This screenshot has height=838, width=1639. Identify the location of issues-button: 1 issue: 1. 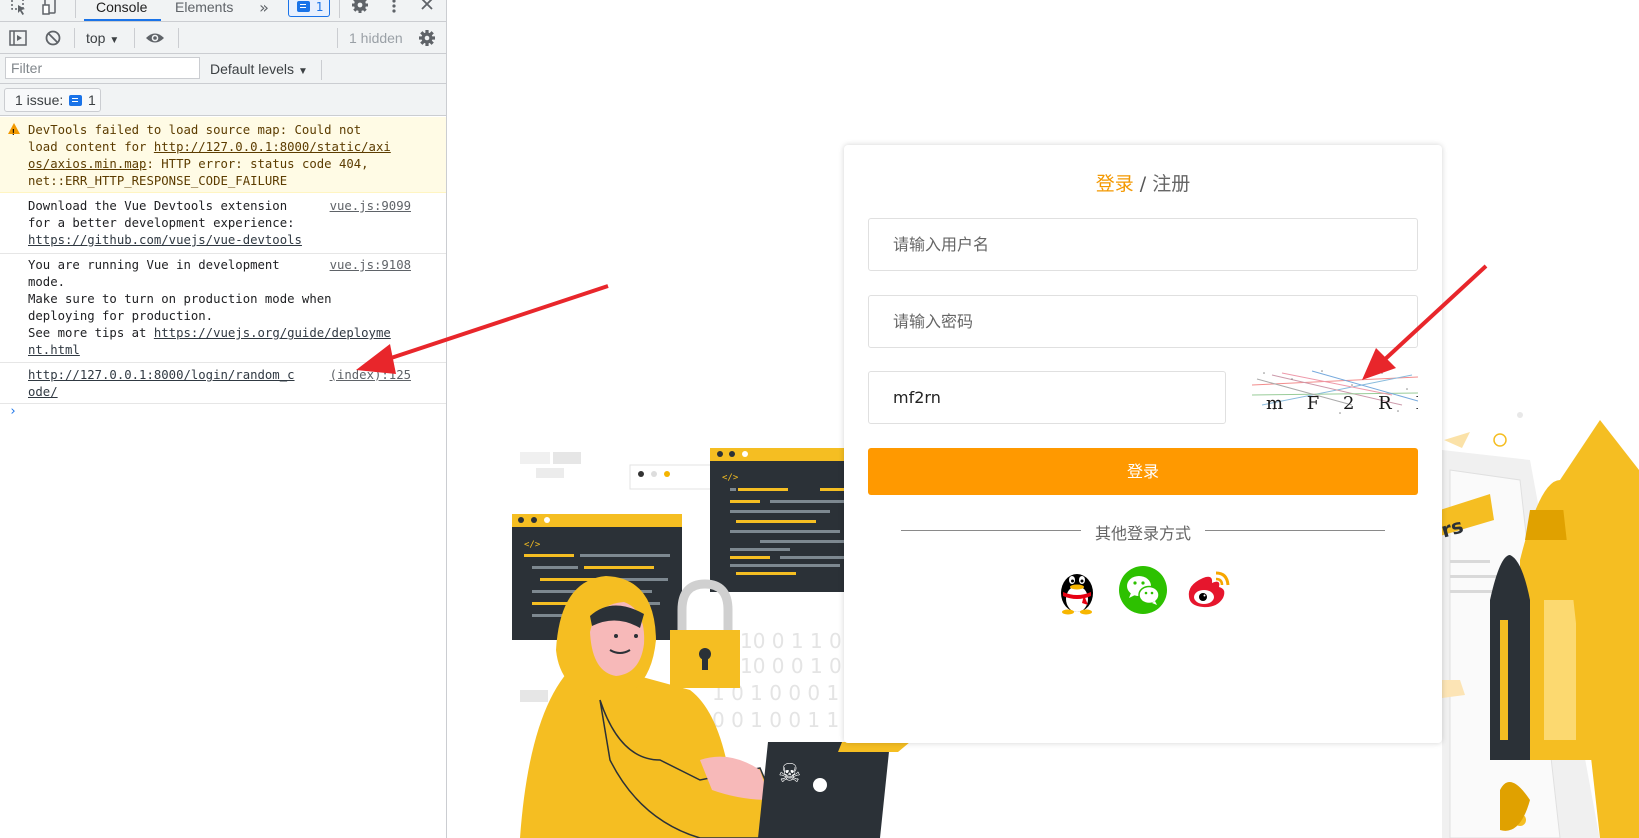
(52, 100).